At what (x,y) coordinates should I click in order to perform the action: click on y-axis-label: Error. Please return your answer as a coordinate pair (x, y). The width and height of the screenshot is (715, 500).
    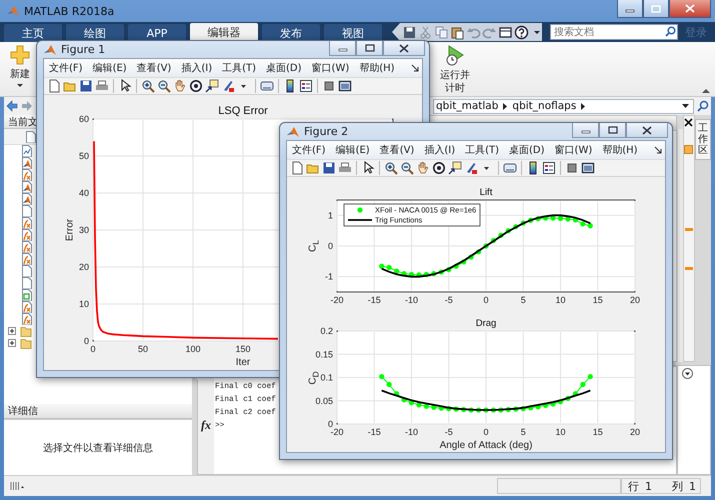
    Looking at the image, I should click on (70, 230).